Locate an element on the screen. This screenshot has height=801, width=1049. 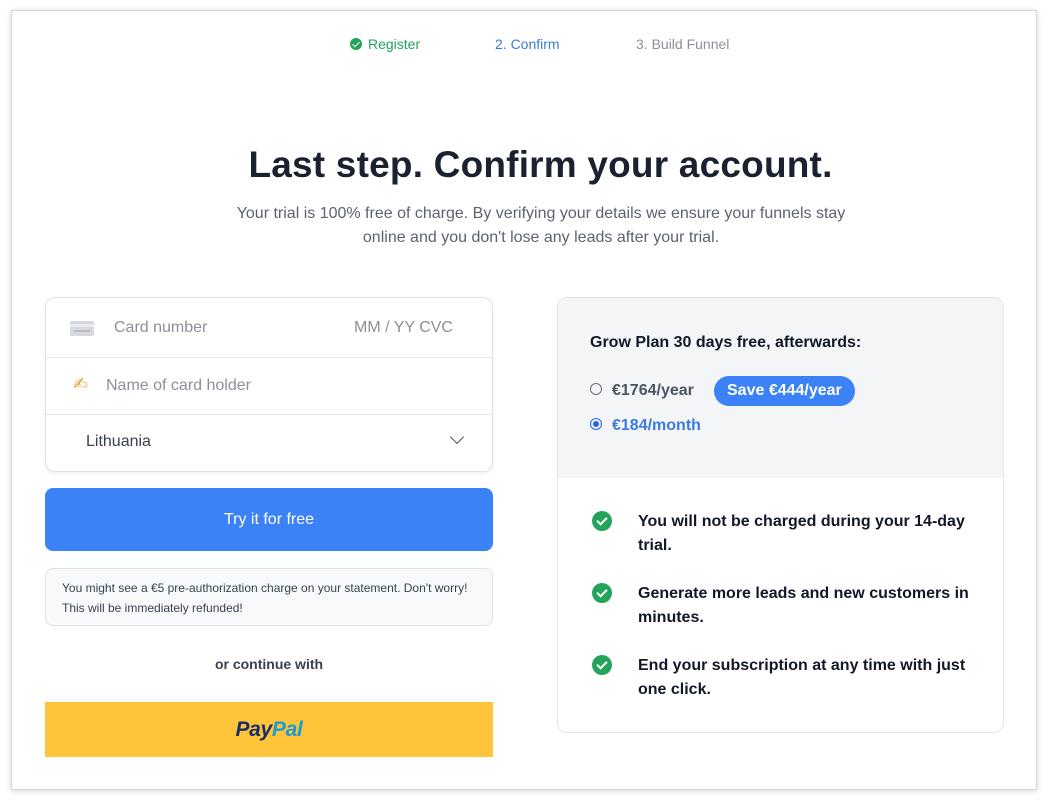
step-register: Register is located at coordinates (385, 44).